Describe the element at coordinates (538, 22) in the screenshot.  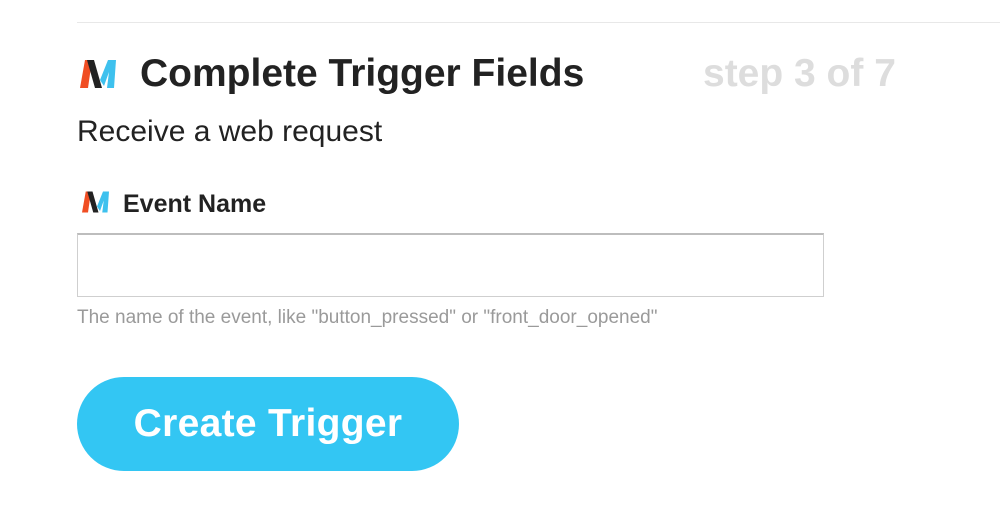
I see `top-divider` at that location.